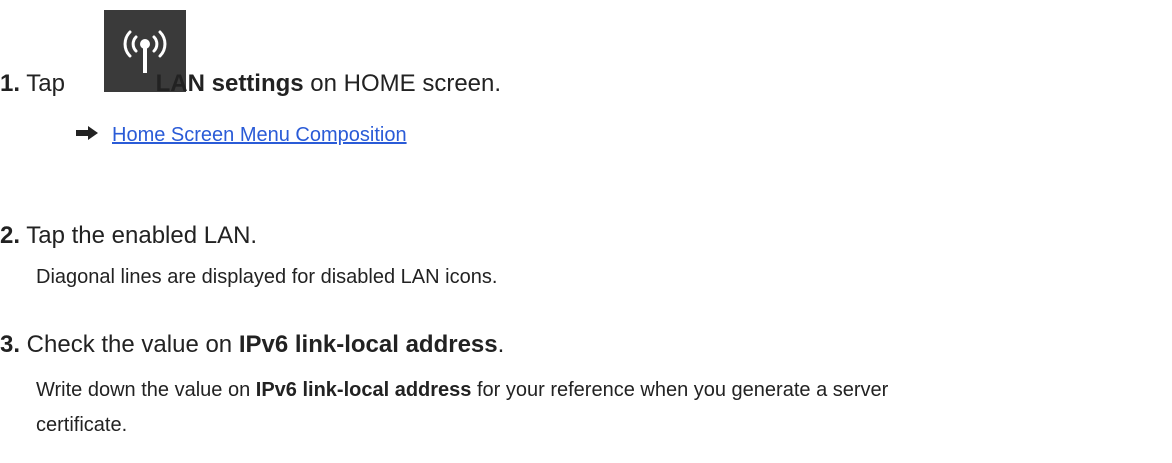 The width and height of the screenshot is (1172, 463). I want to click on lan-settings-label: LAN settings, so click(229, 83).